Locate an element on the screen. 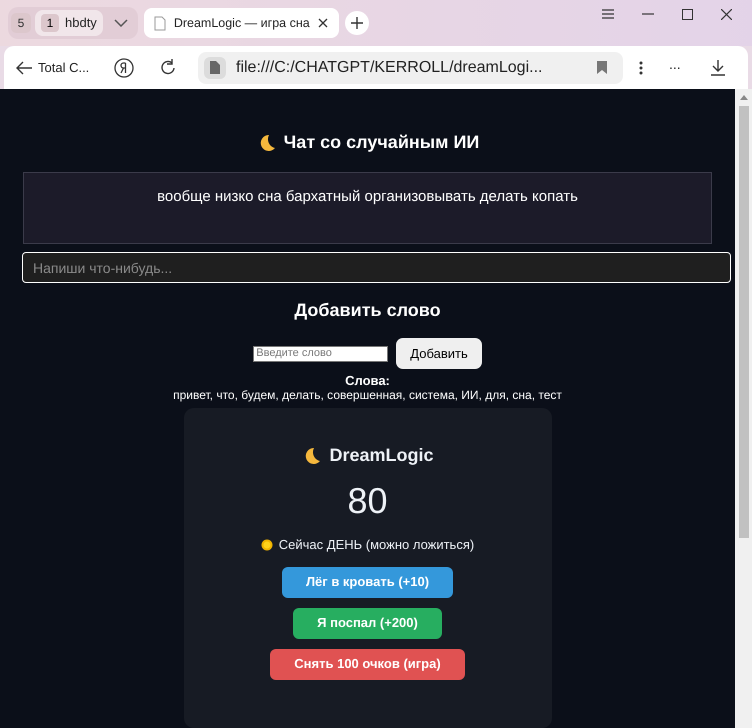  score: 80 is located at coordinates (367, 501).